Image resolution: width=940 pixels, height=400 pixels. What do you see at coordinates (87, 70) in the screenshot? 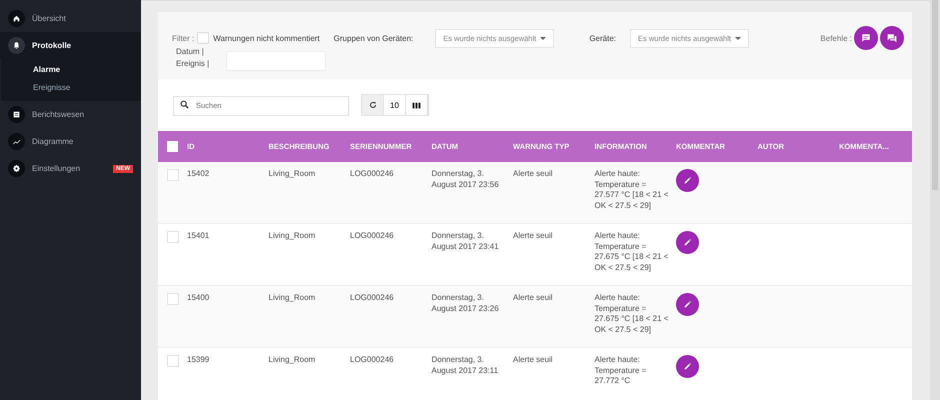
I see `sidebar-subitem: Alarme` at bounding box center [87, 70].